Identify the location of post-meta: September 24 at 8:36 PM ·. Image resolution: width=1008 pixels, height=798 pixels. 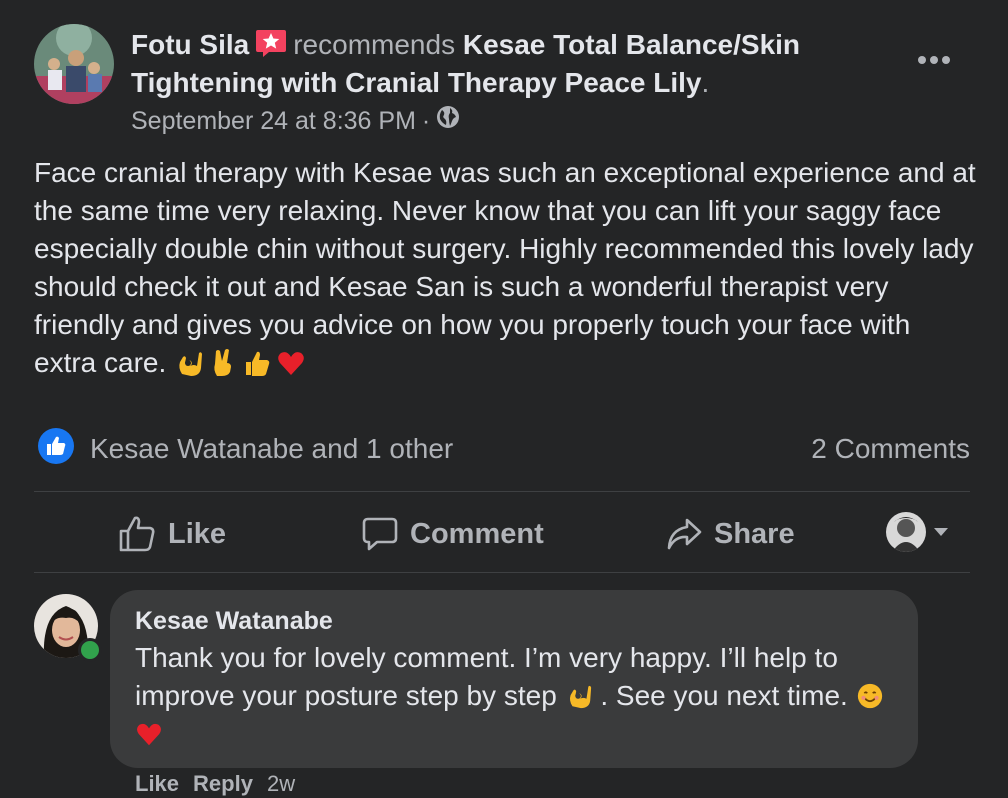
(295, 121).